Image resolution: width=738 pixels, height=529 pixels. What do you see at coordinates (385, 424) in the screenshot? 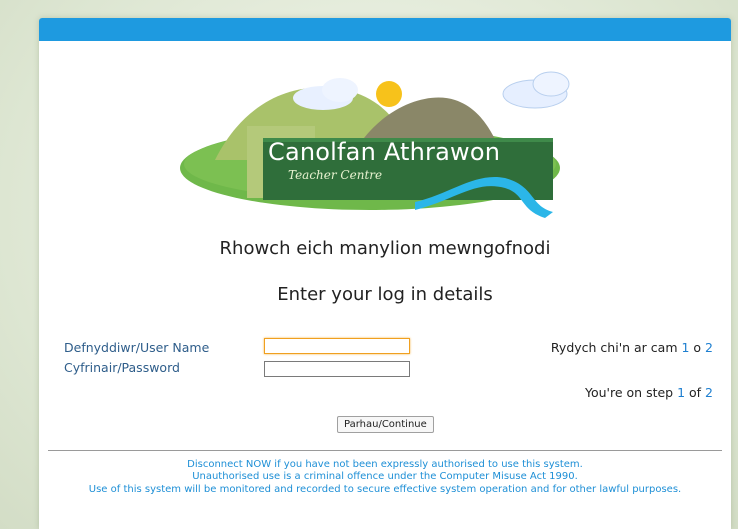
I see `continue-button: Parhau/Continue` at bounding box center [385, 424].